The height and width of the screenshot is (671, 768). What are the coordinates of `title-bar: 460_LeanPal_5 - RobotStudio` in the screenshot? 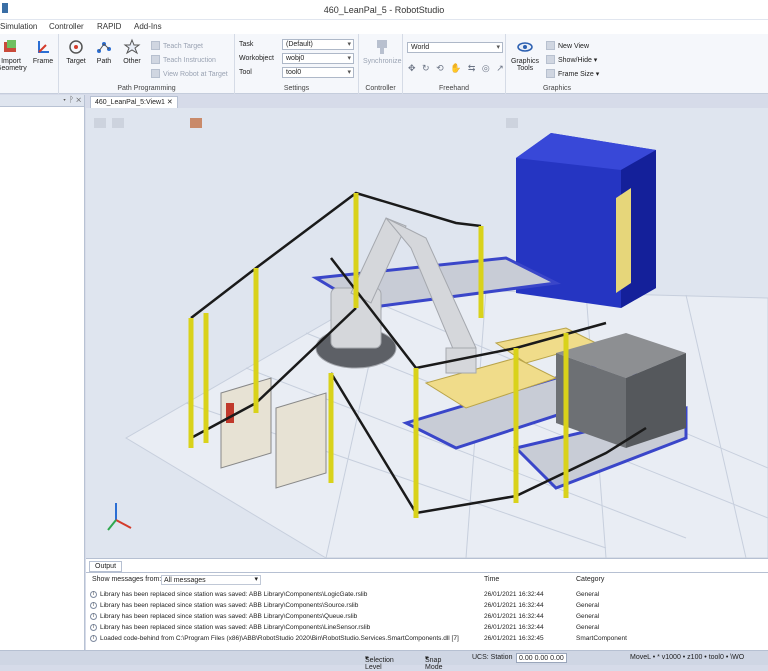 It's located at (384, 10).